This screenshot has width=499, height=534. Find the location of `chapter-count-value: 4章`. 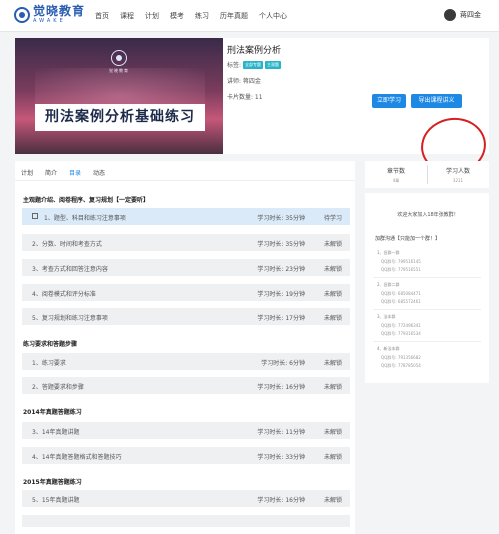

chapter-count-value: 4章 is located at coordinates (396, 180).